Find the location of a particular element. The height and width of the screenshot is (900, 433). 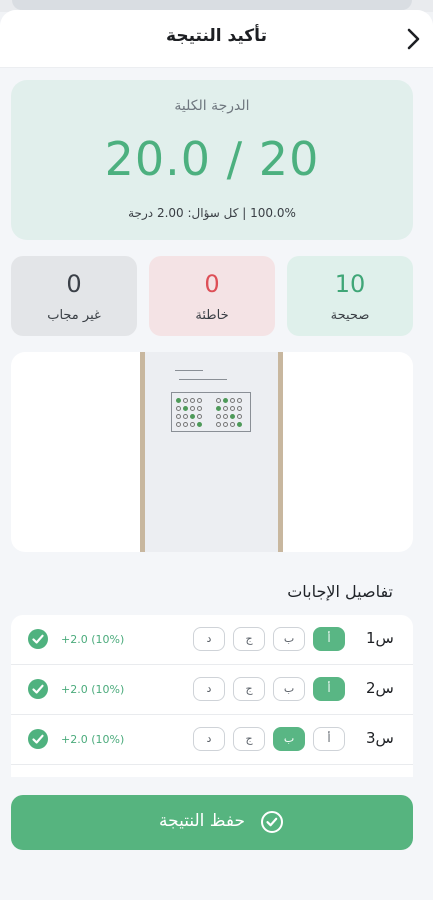

wrong-label: خاطئة is located at coordinates (212, 315).